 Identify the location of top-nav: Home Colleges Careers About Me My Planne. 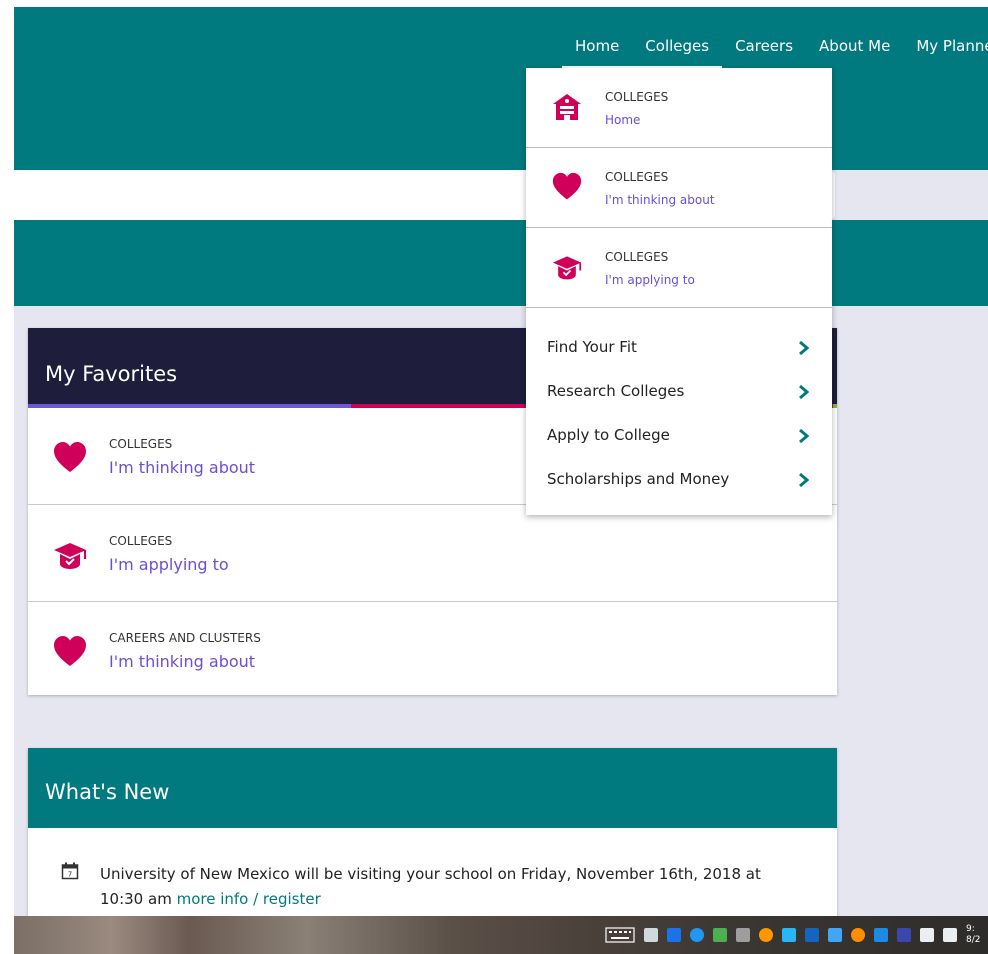
(775, 54).